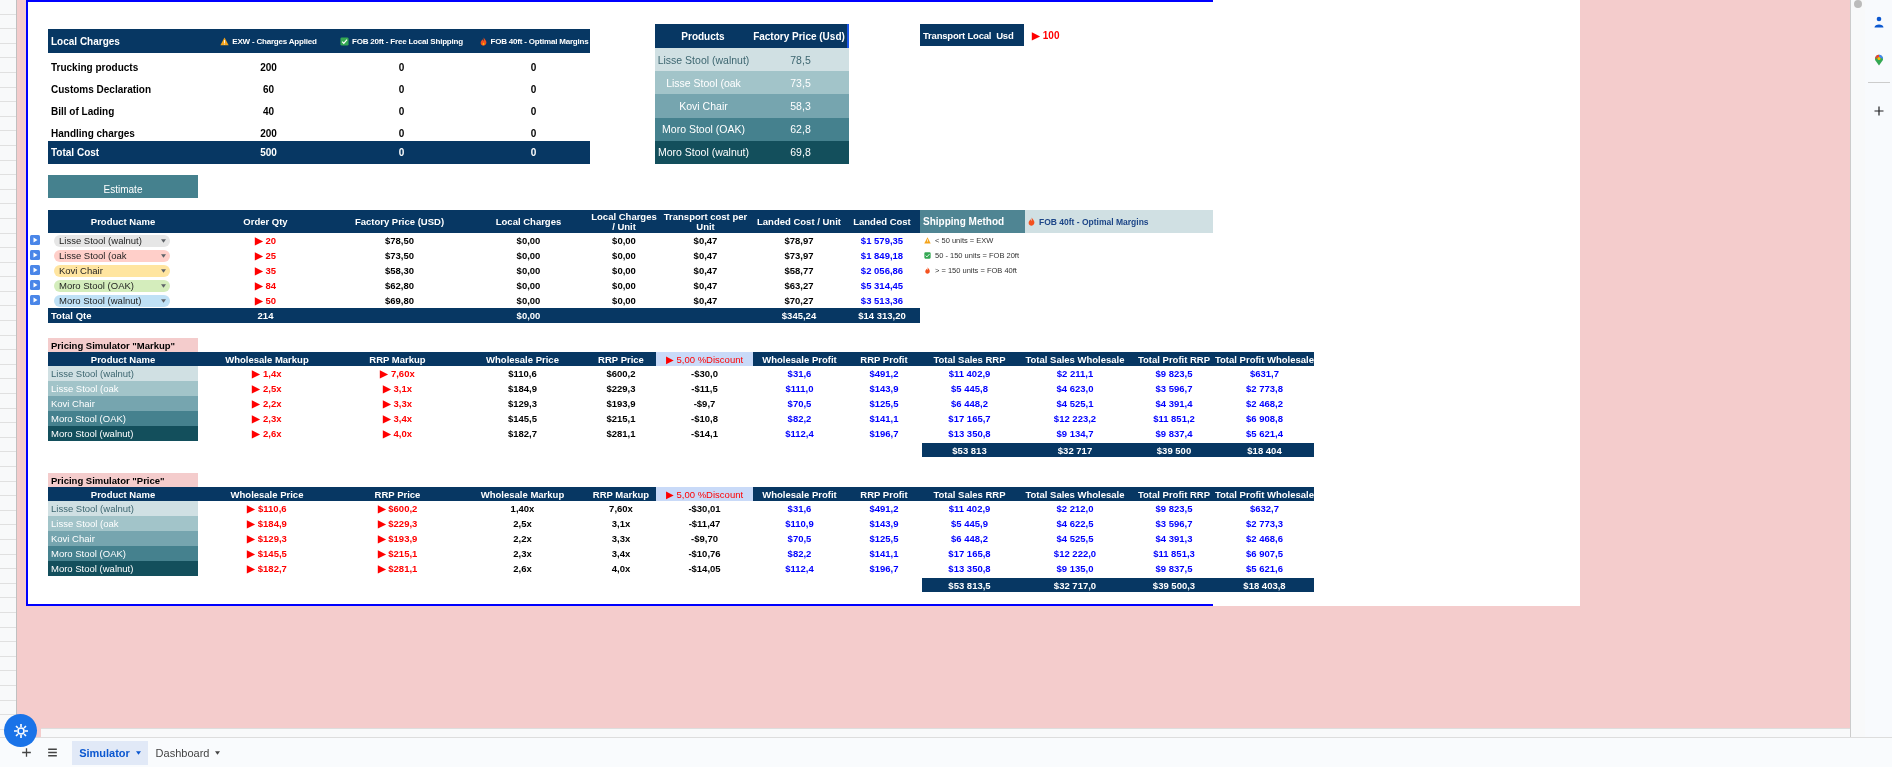 The image size is (1892, 767). I want to click on checkbox-icon, so click(927, 255).